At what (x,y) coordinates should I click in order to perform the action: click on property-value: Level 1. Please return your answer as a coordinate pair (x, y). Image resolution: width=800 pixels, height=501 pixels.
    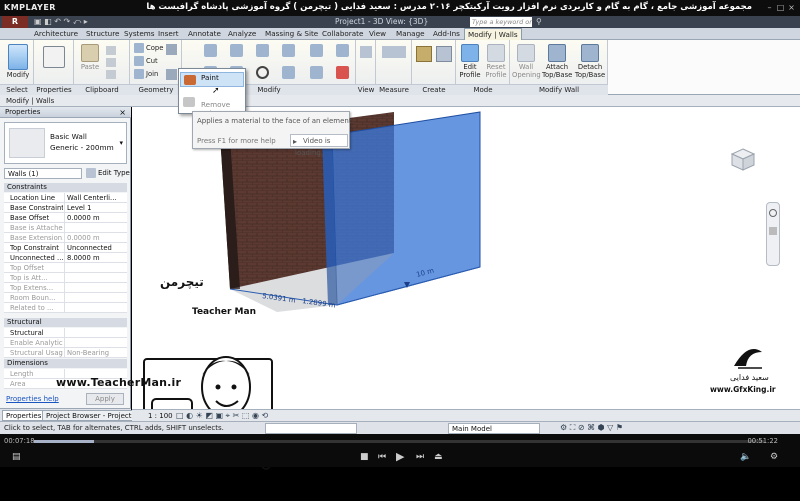
    Looking at the image, I should click on (95, 208).